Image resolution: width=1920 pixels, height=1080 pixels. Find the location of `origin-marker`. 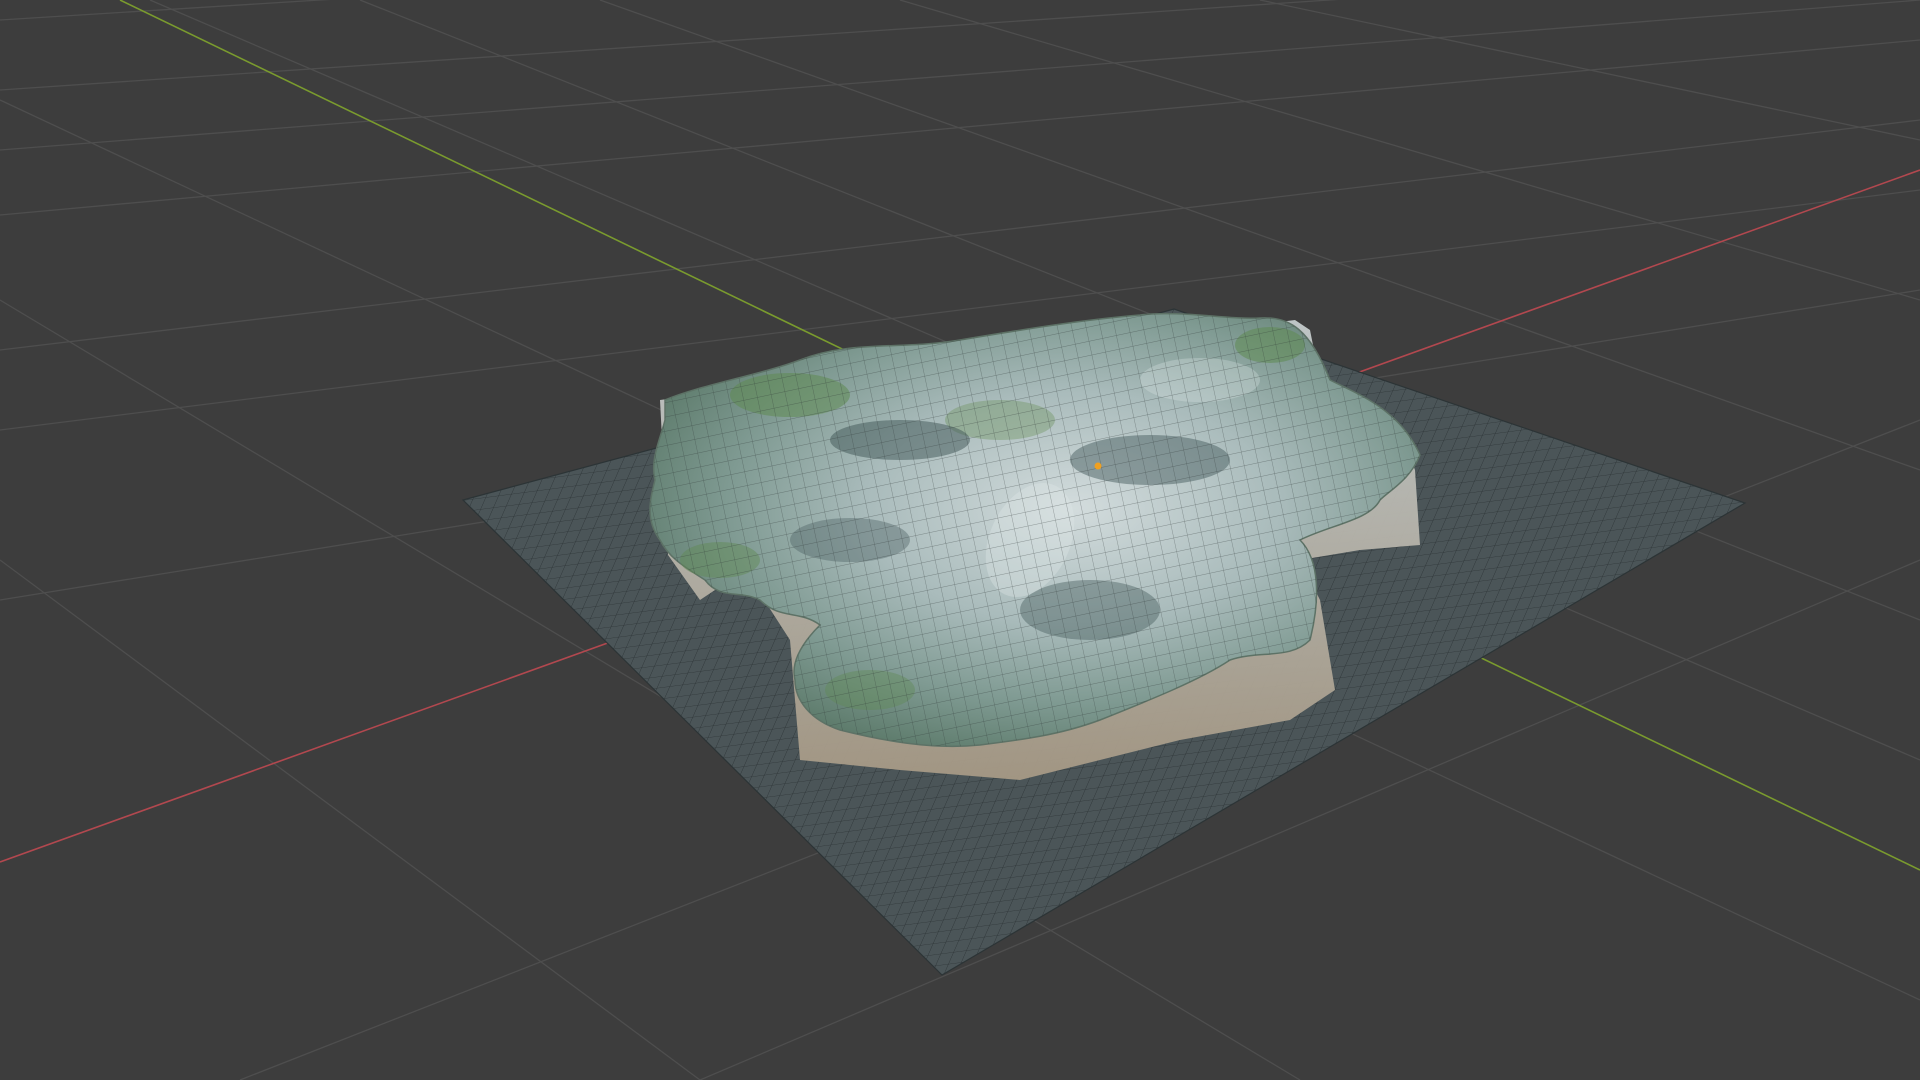

origin-marker is located at coordinates (1098, 466).